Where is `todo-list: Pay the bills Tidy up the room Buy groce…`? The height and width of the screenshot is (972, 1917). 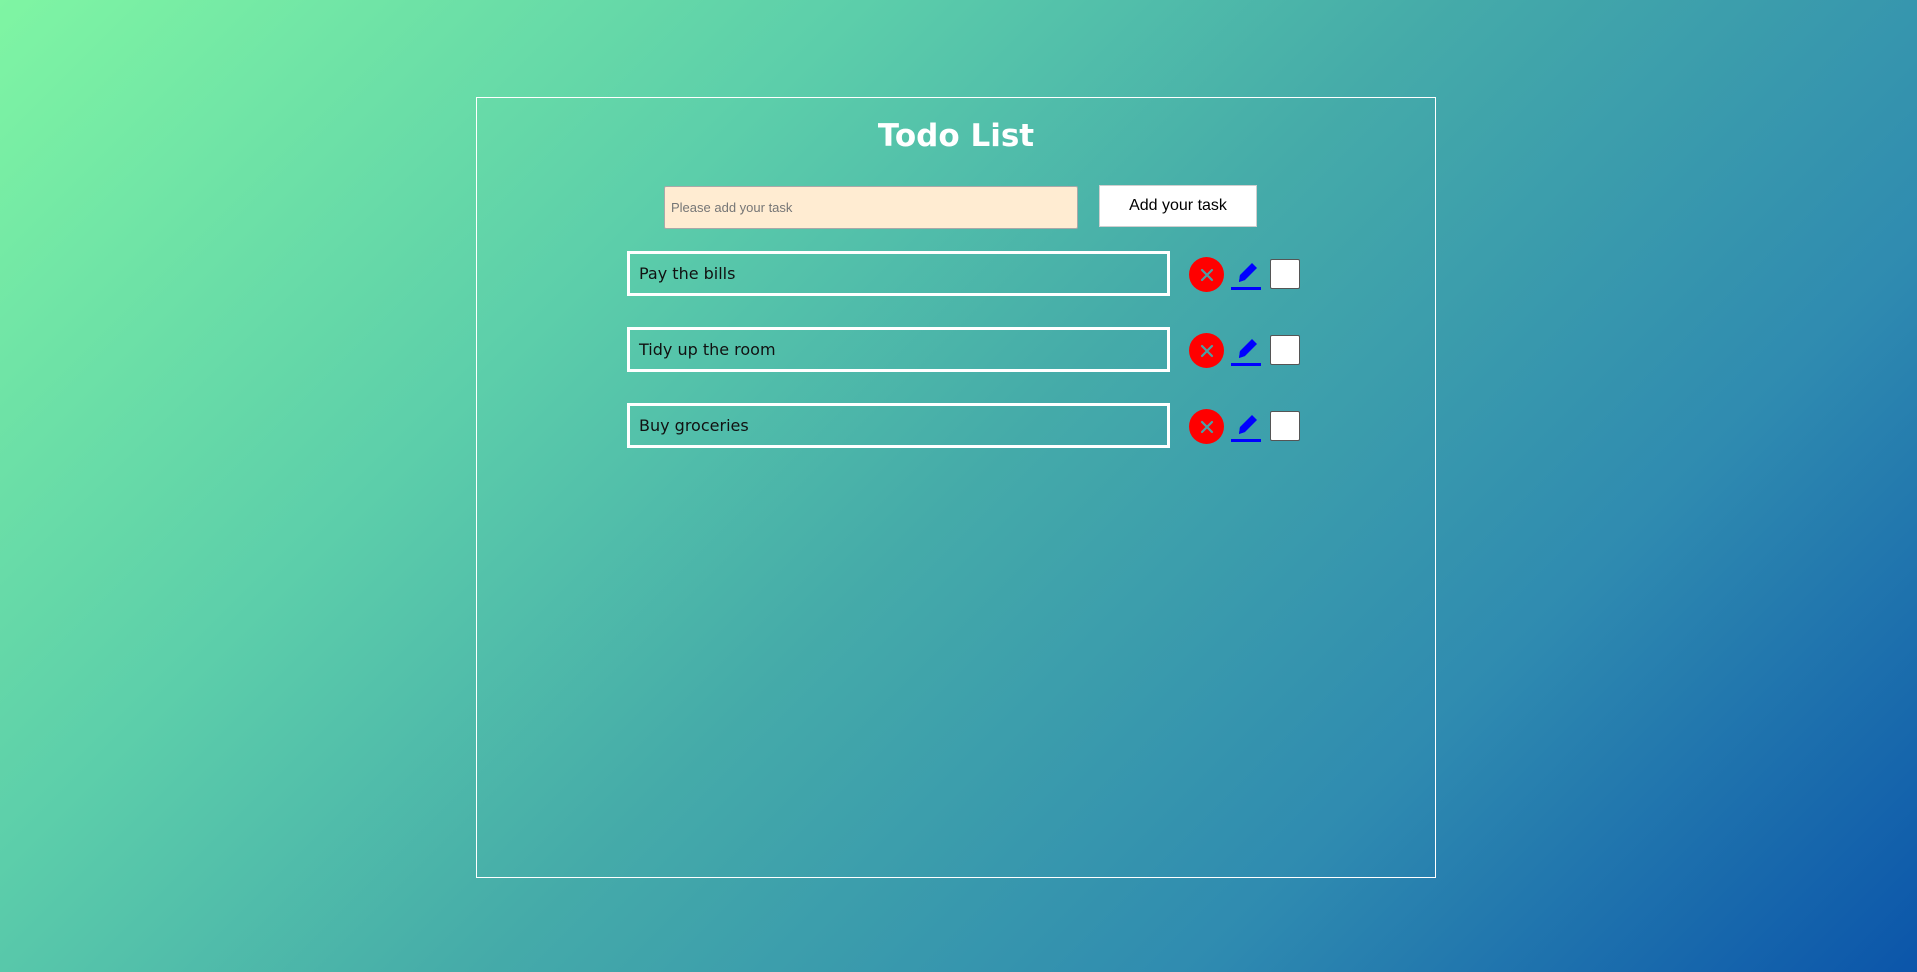
todo-list: Pay the bills Tidy up the room Buy groce… is located at coordinates (972, 365).